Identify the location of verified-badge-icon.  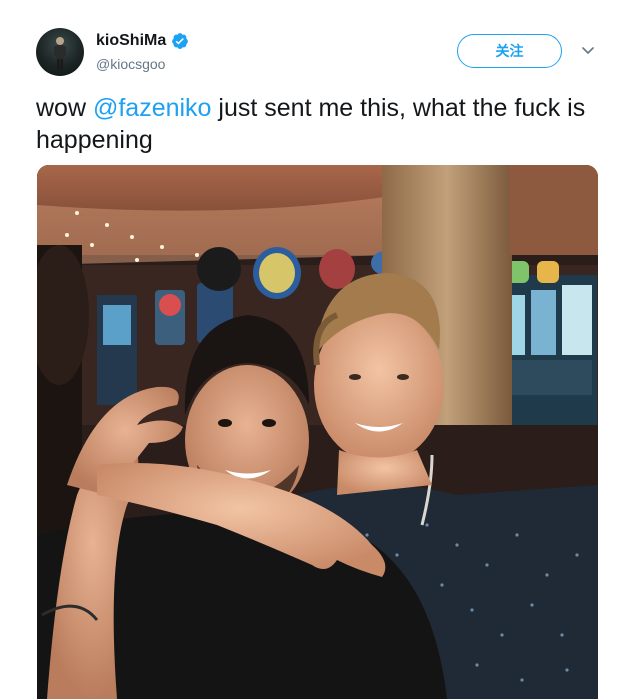
(180, 41).